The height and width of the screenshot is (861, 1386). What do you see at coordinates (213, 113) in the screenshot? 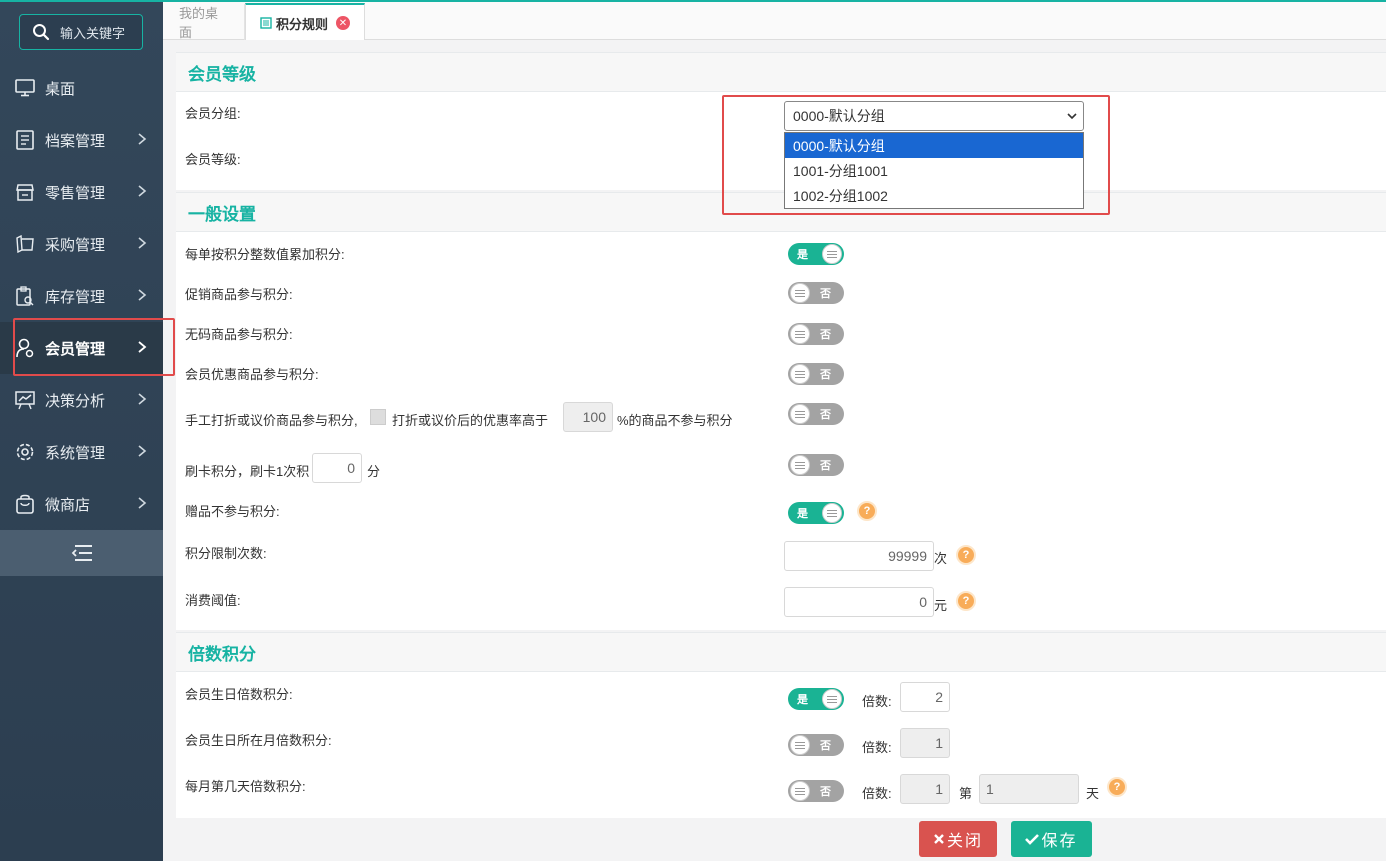
I see `member-group-label: 会员分组:` at bounding box center [213, 113].